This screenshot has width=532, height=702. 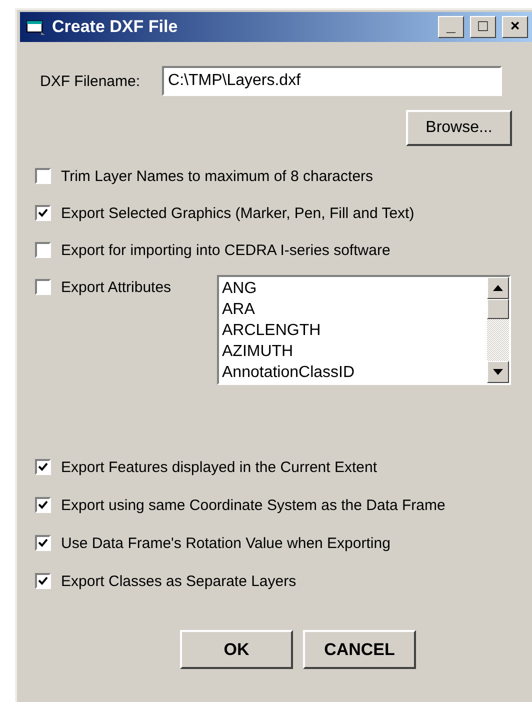 What do you see at coordinates (353, 372) in the screenshot?
I see `list-item: AnnotationClassID` at bounding box center [353, 372].